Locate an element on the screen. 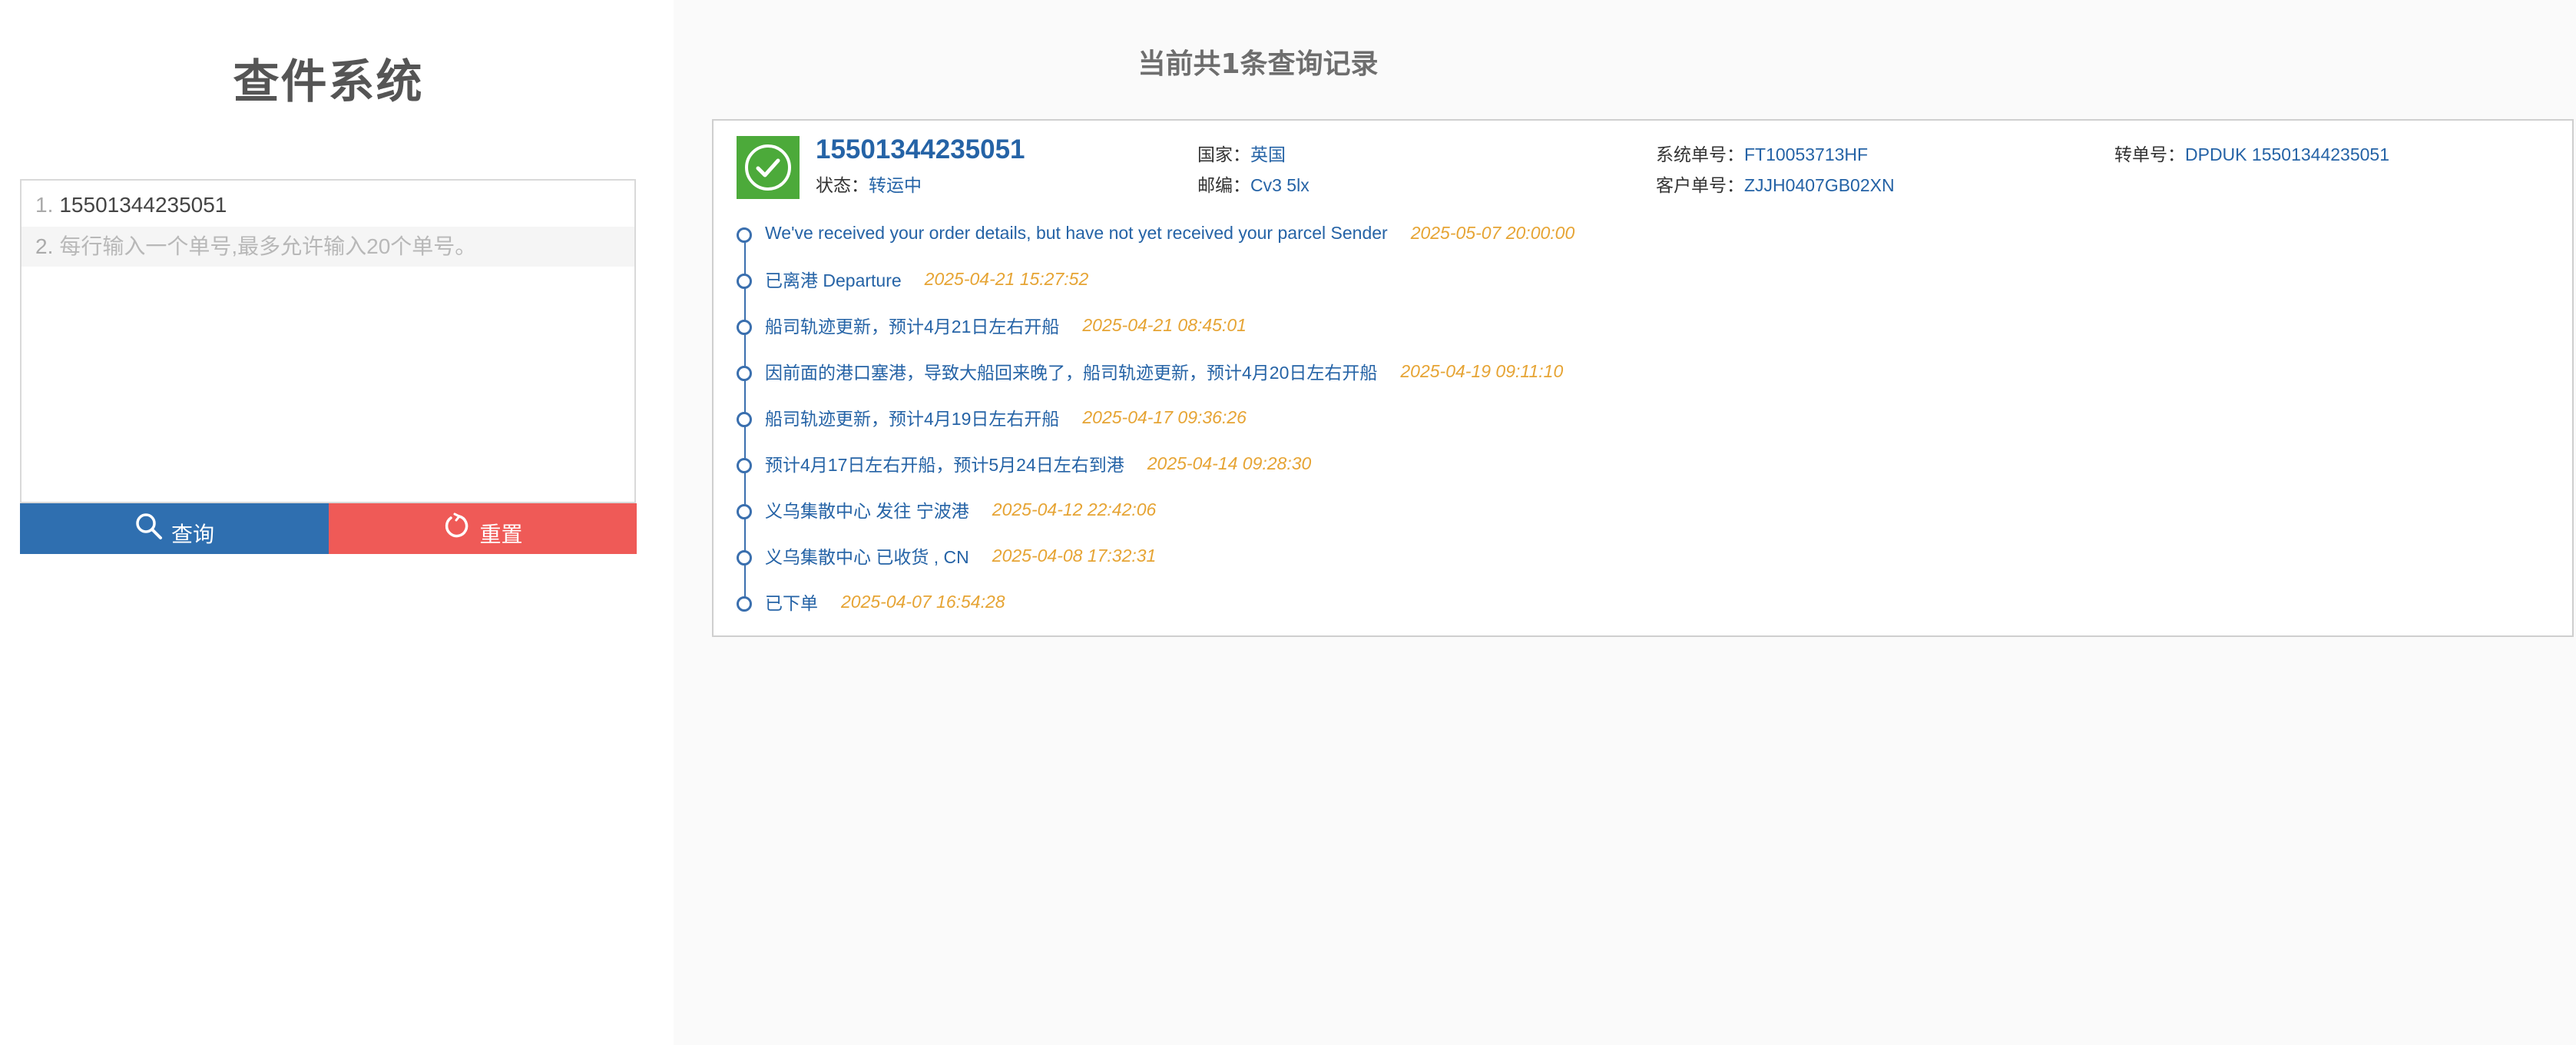 The width and height of the screenshot is (2576, 1045). postcode-label: 邮编： is located at coordinates (1223, 185).